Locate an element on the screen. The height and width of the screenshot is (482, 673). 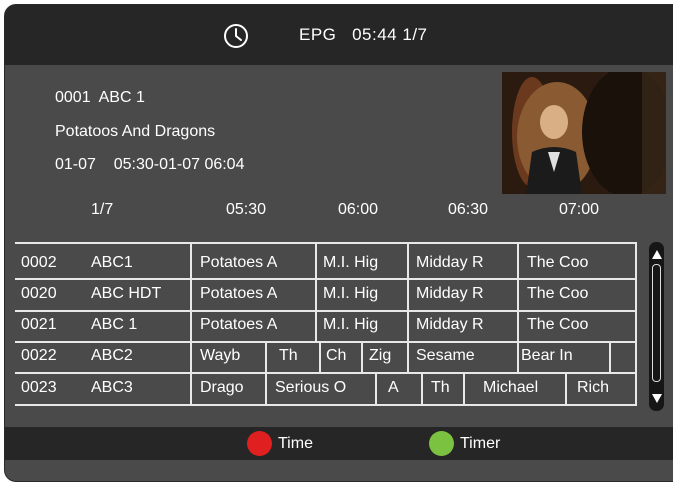
program-cell: Michael is located at coordinates (510, 388).